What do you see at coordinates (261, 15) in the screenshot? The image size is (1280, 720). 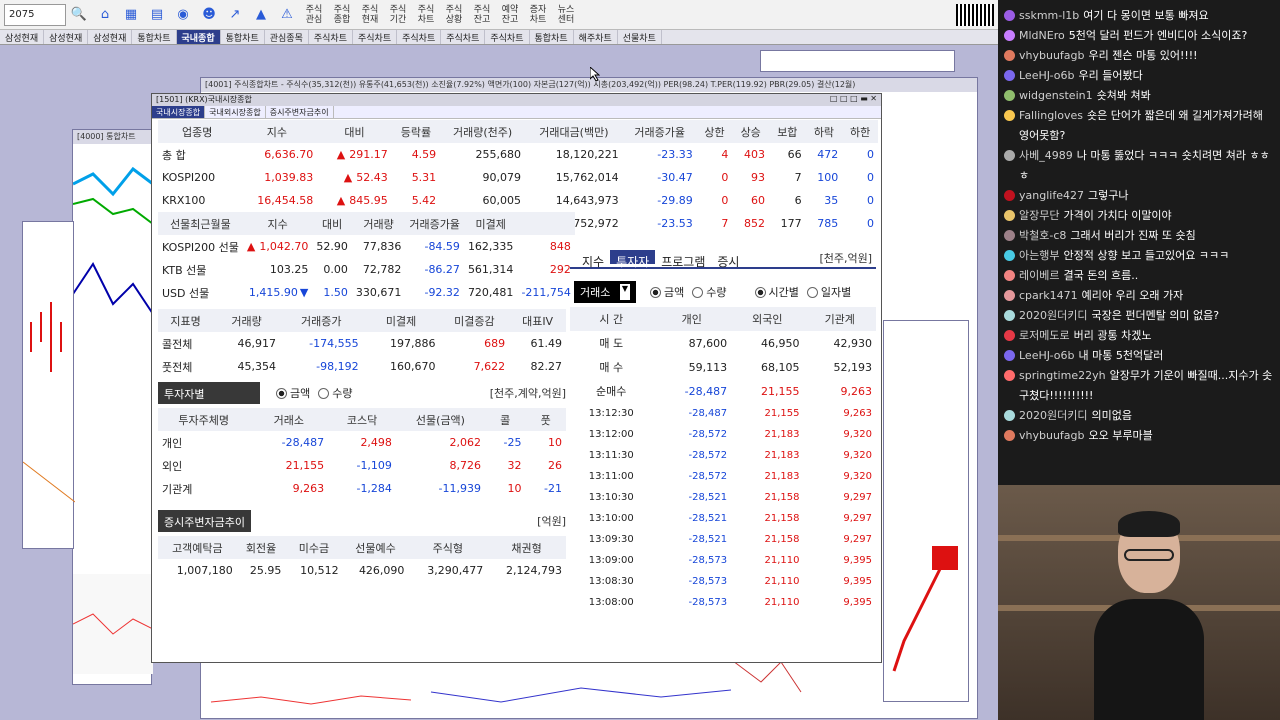 I see `stock-icon: ▲` at bounding box center [261, 15].